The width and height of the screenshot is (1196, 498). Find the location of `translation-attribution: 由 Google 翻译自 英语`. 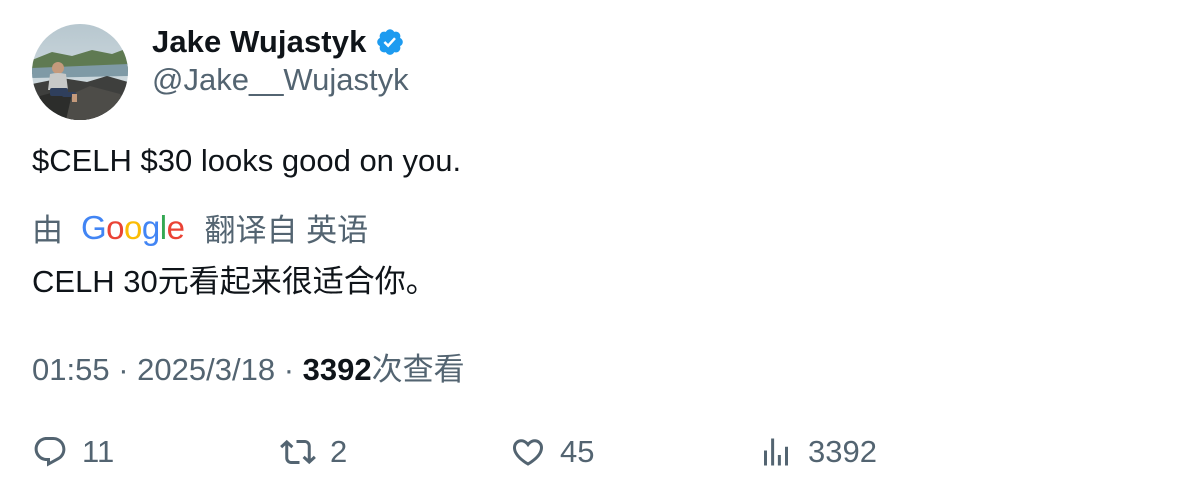

translation-attribution: 由 Google 翻译自 英语 is located at coordinates (200, 227).